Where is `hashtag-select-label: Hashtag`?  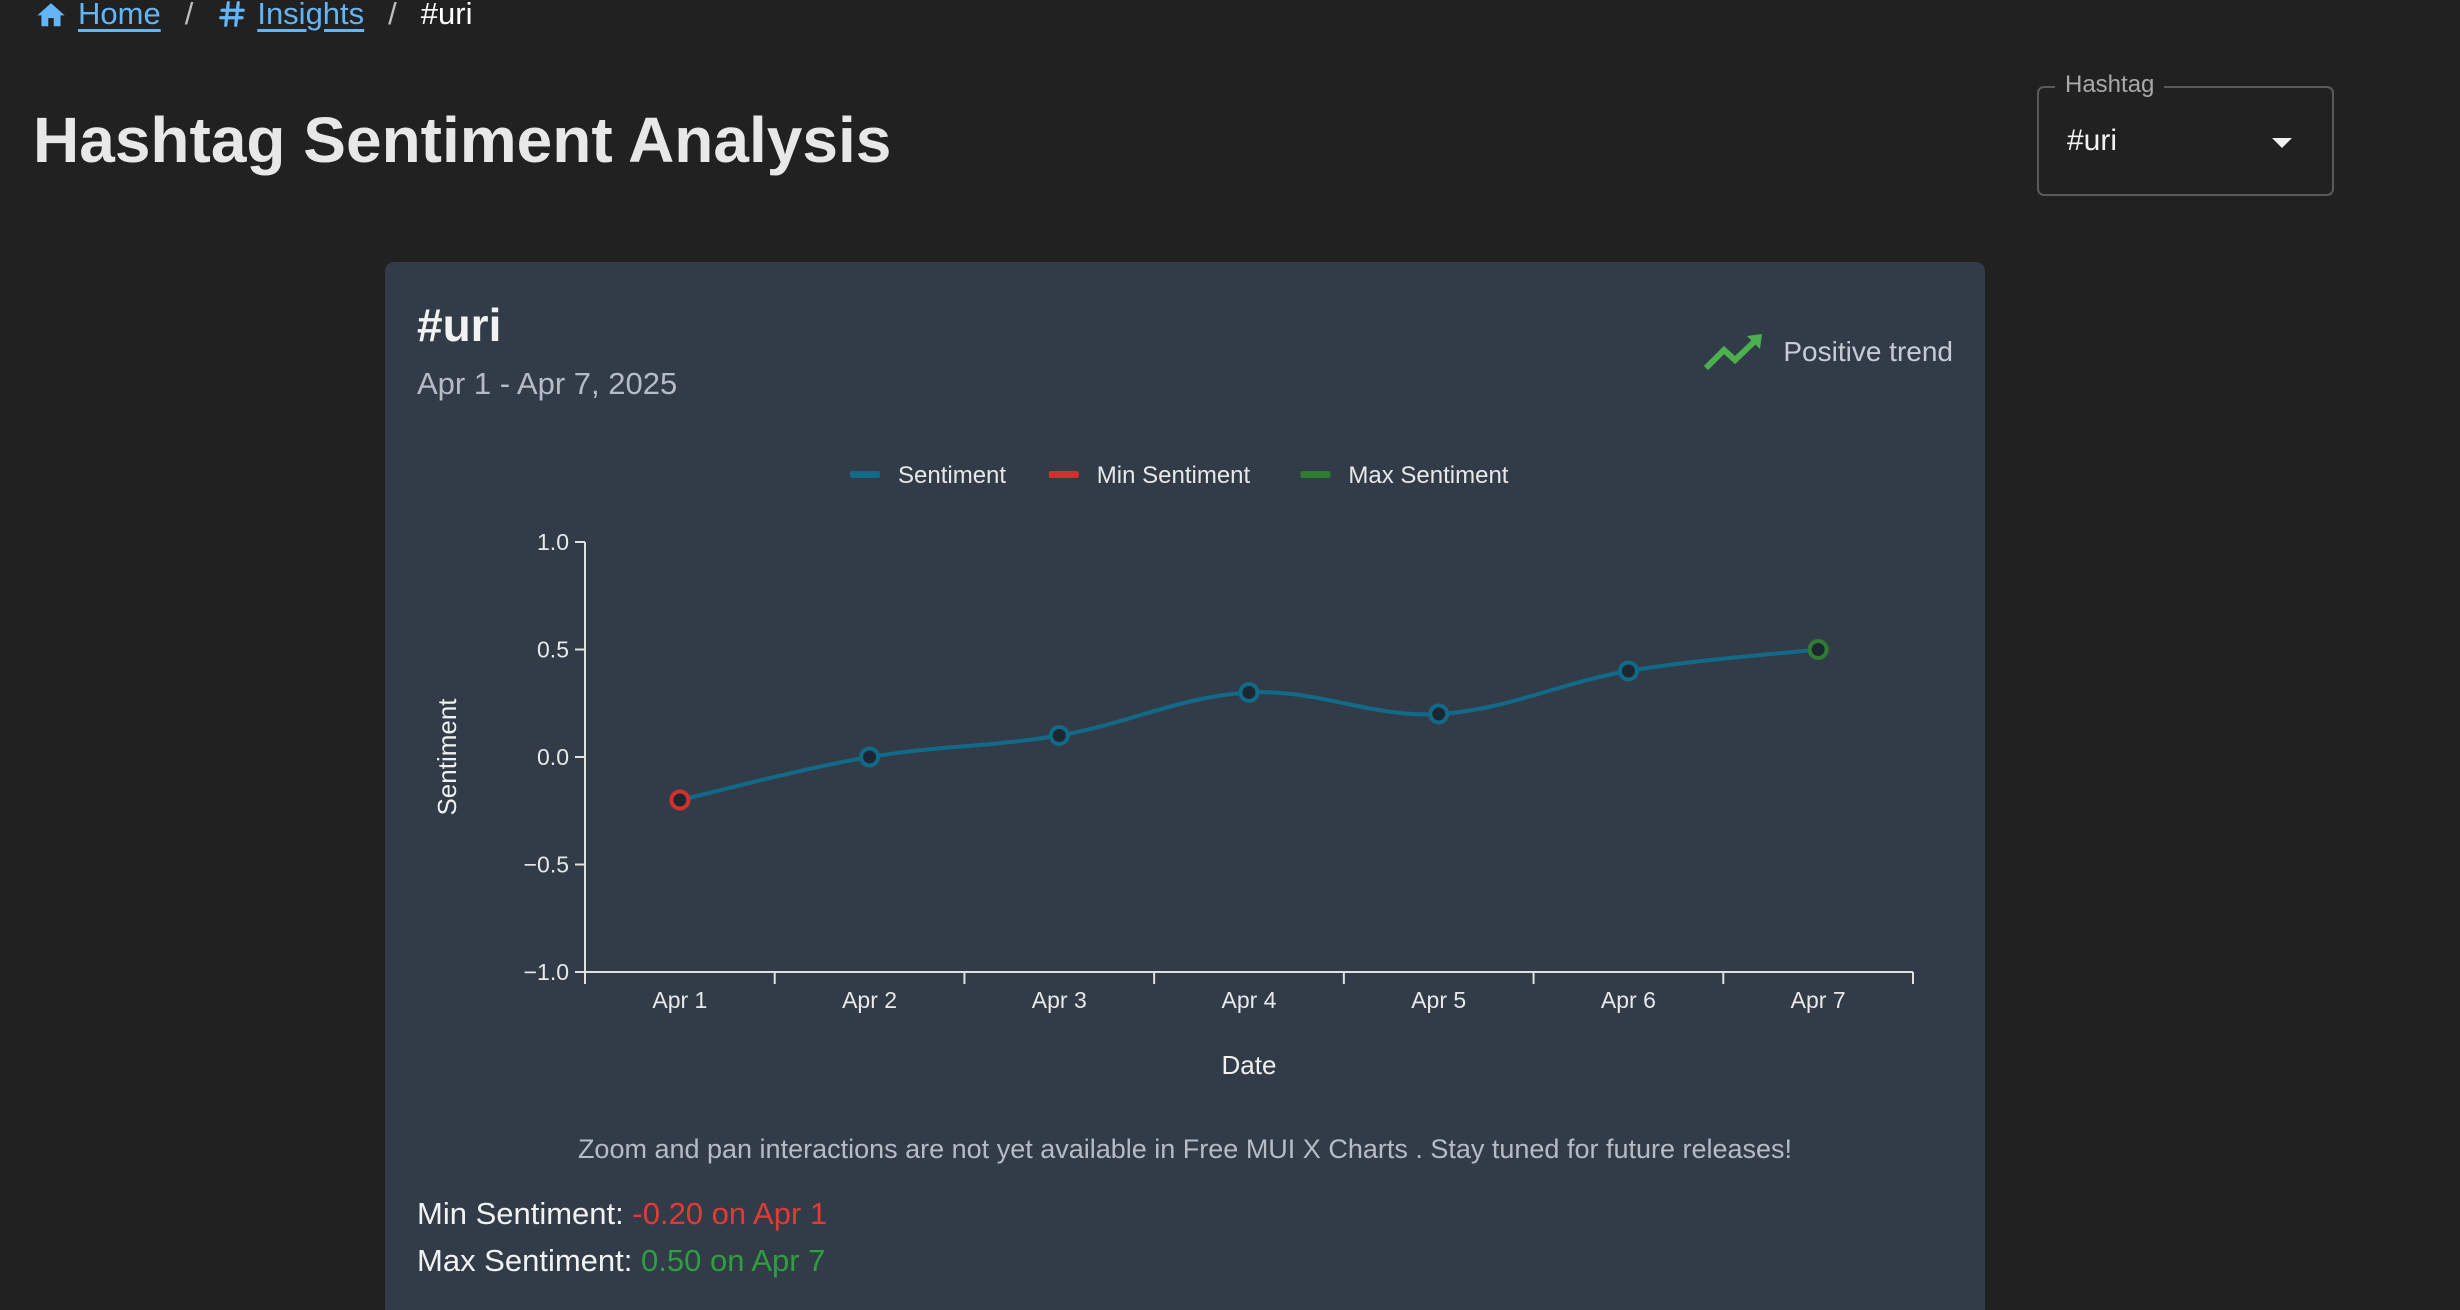
hashtag-select-label: Hashtag is located at coordinates (2110, 85).